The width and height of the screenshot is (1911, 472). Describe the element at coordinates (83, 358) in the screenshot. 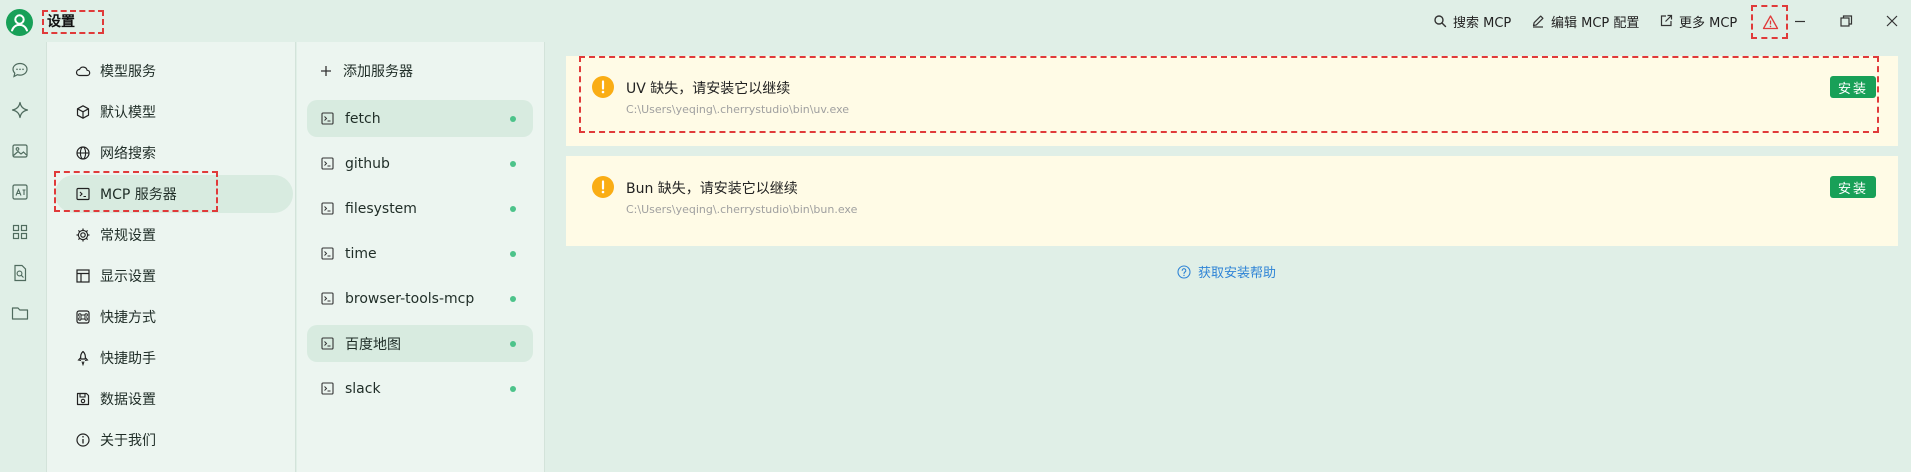

I see `rocket-icon` at that location.